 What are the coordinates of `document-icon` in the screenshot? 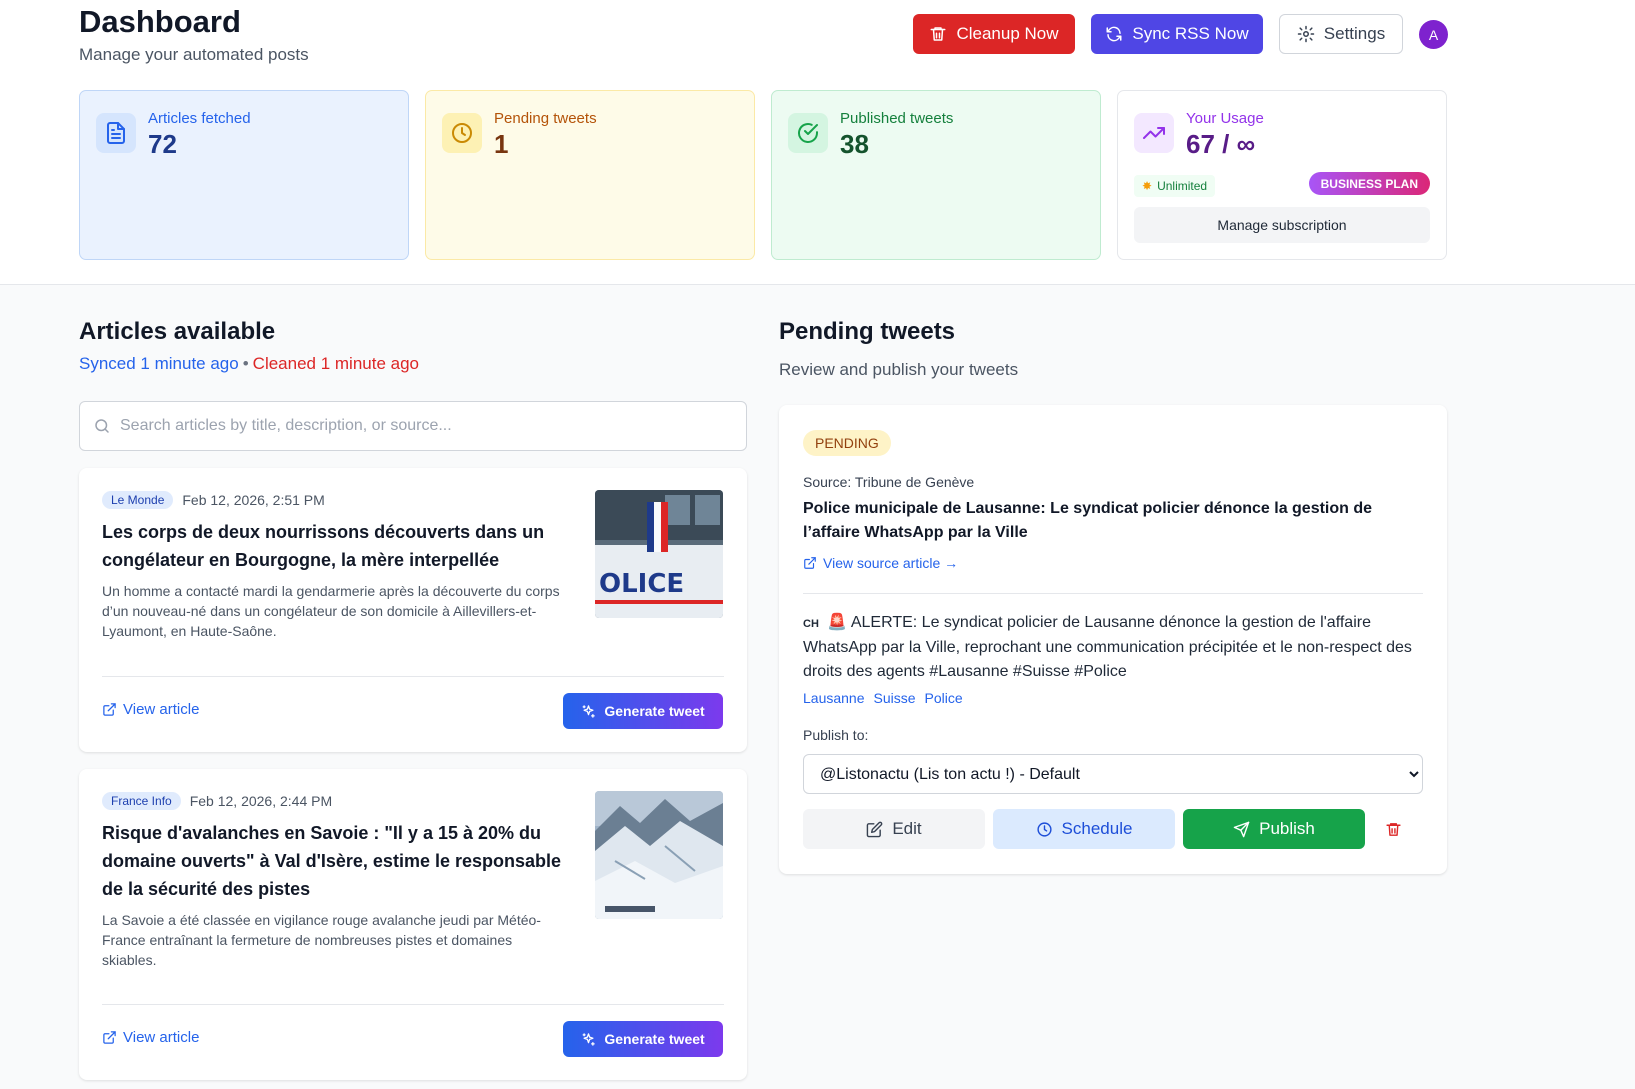 It's located at (116, 133).